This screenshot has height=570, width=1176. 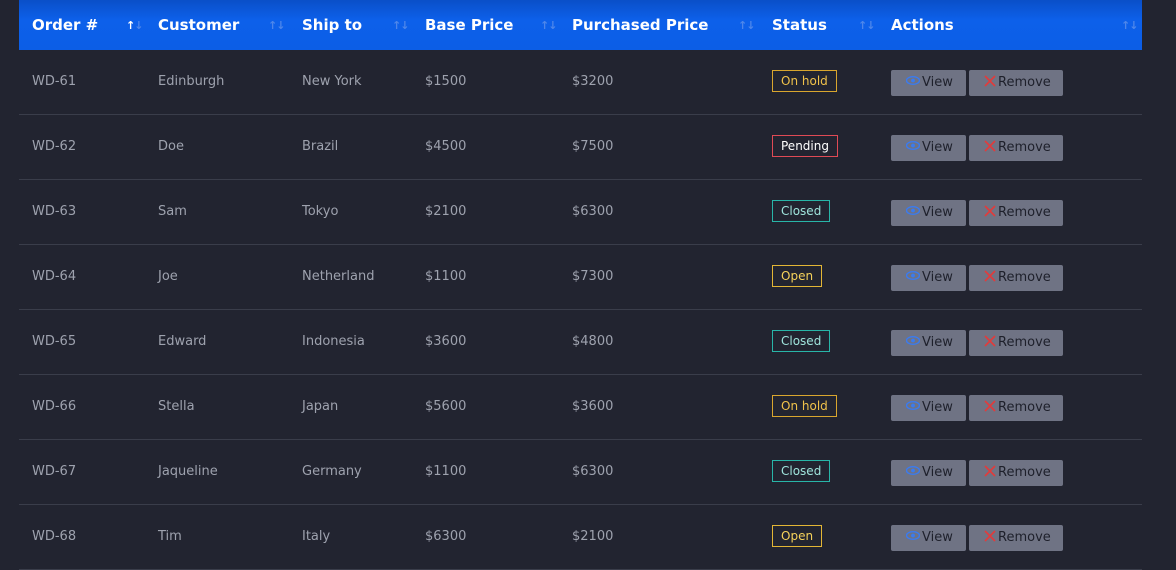 I want to click on cell-purchased-price: $6300, so click(x=593, y=211).